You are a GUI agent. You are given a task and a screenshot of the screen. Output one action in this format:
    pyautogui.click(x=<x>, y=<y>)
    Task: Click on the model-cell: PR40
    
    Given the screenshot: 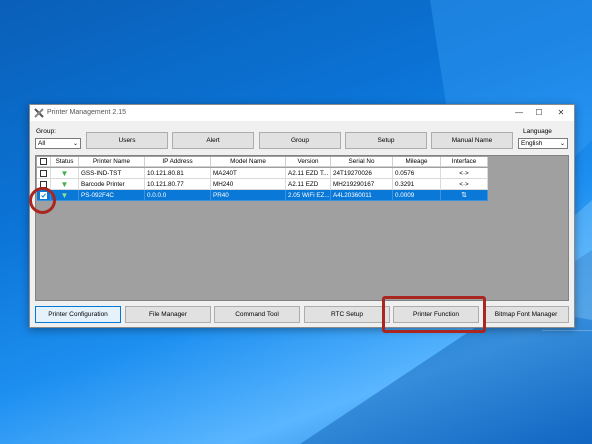 What is the action you would take?
    pyautogui.click(x=248, y=195)
    